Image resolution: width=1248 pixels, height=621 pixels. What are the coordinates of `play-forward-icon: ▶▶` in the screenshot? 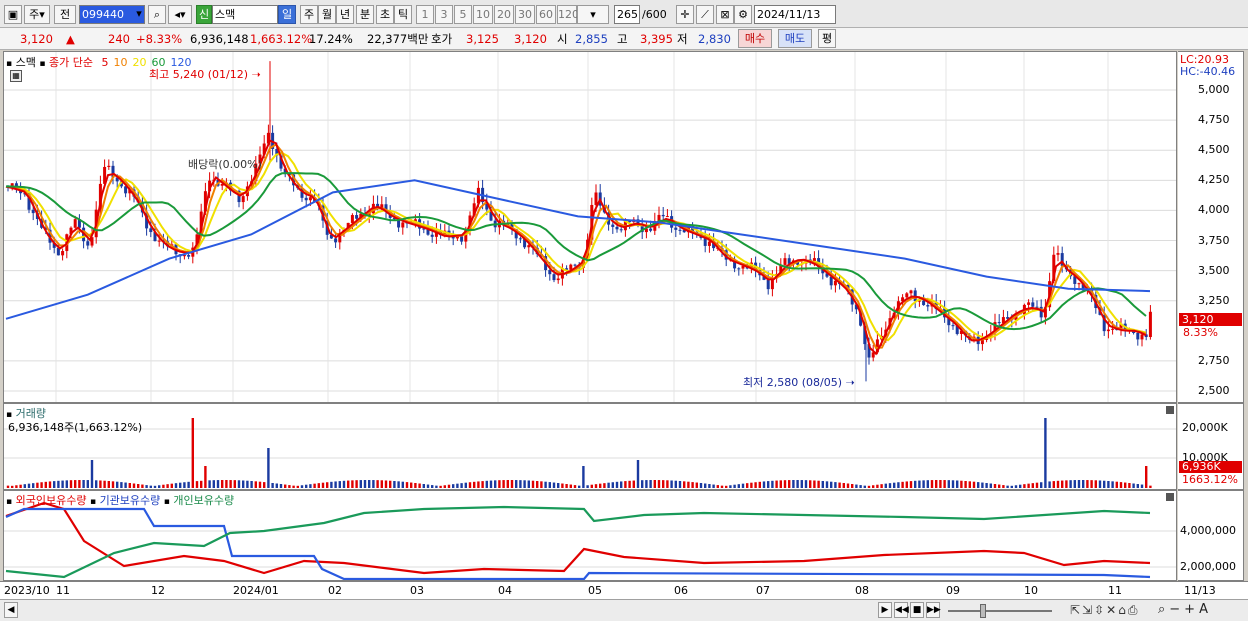 It's located at (933, 610).